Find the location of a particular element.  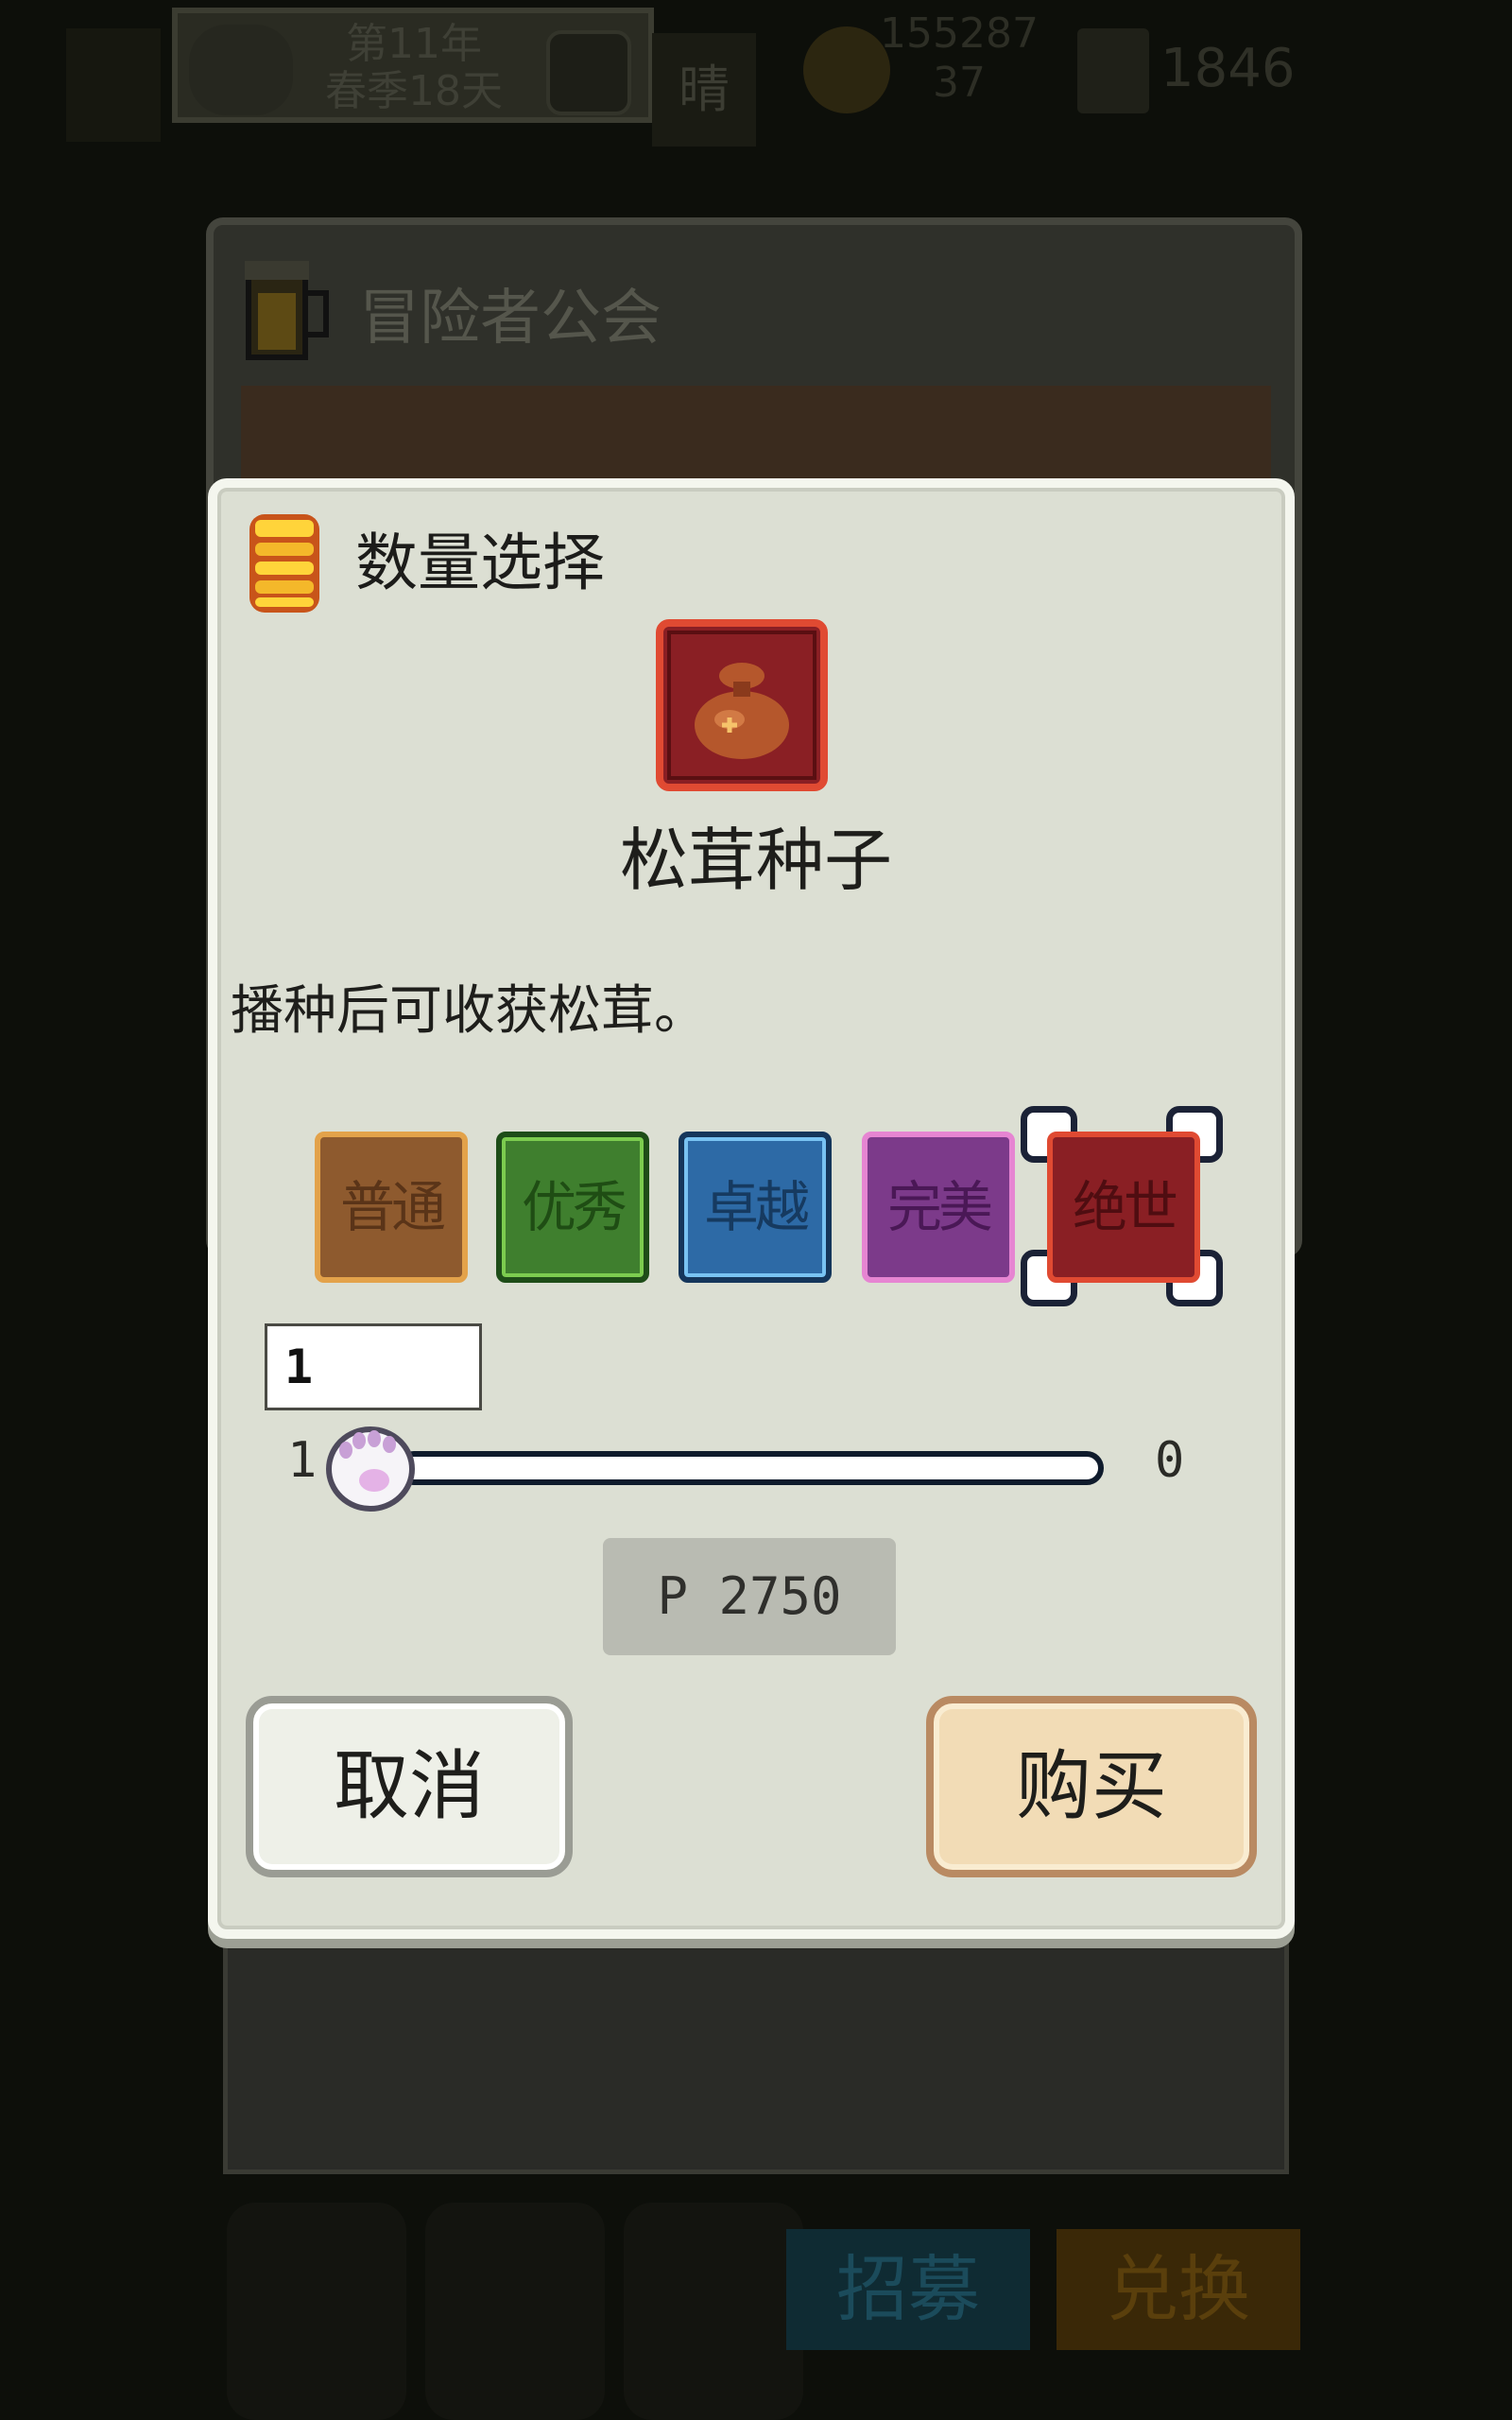

weather-label: 晴 is located at coordinates (704, 90).